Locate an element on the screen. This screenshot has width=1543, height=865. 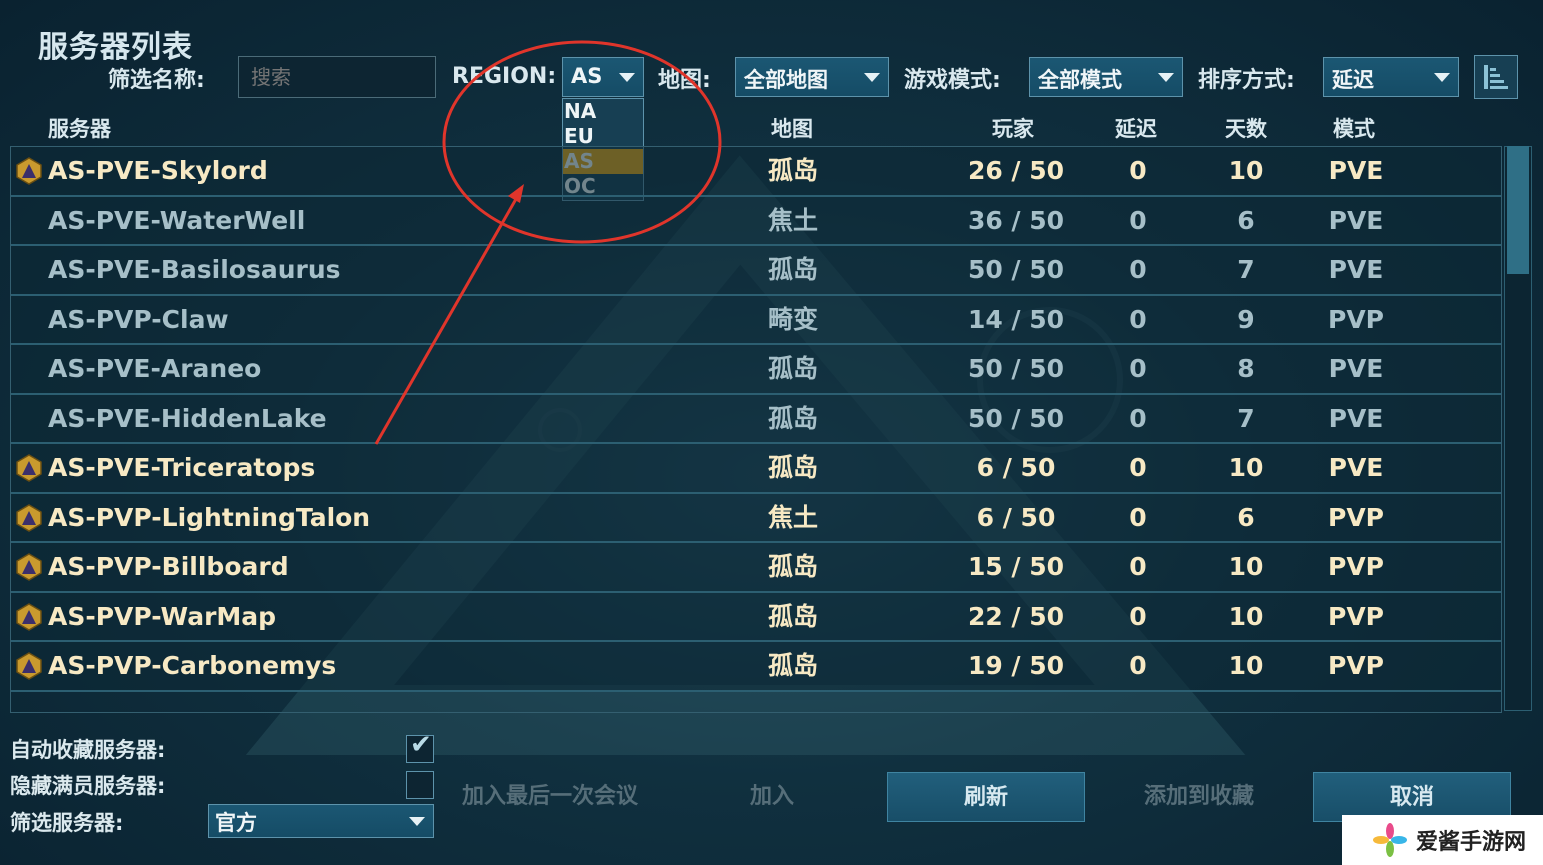
server-row: AS-PVE-Araneo 孤岛 50 / 50 0 8 PVE is located at coordinates (756, 370).